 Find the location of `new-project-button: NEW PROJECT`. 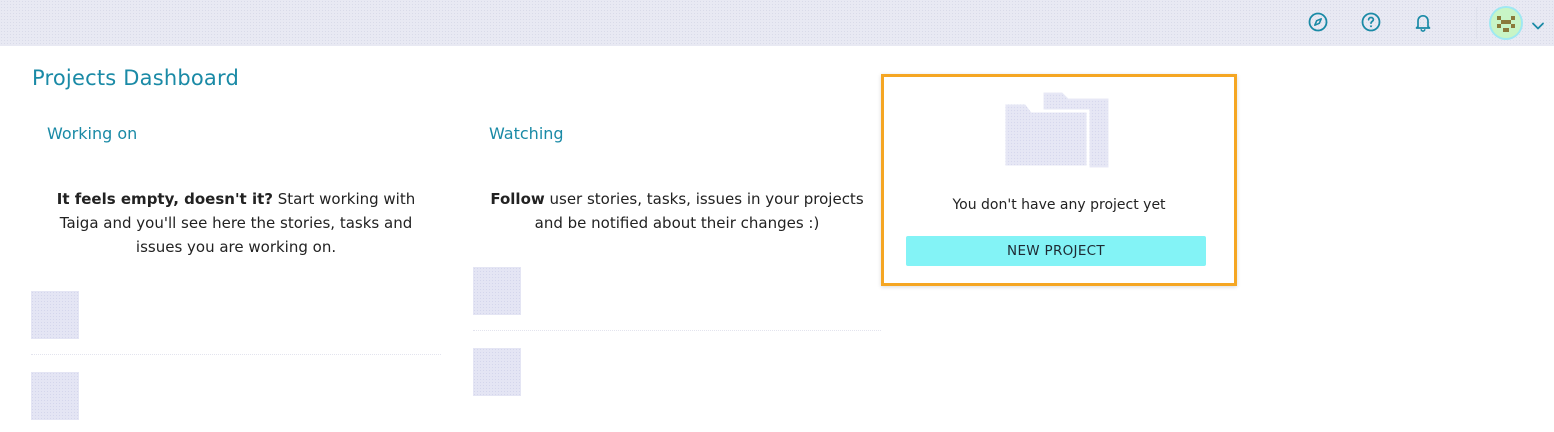

new-project-button: NEW PROJECT is located at coordinates (1056, 251).